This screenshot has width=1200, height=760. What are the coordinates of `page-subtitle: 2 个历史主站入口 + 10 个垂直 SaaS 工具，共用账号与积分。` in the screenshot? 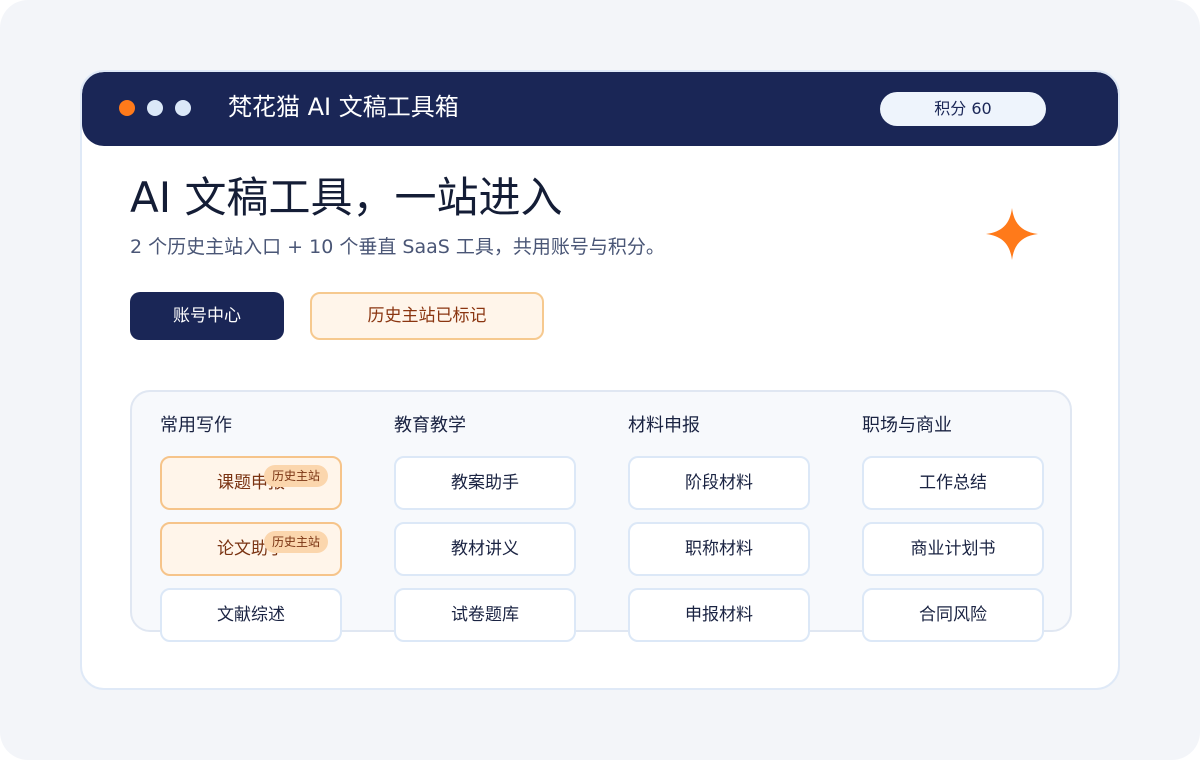 It's located at (397, 247).